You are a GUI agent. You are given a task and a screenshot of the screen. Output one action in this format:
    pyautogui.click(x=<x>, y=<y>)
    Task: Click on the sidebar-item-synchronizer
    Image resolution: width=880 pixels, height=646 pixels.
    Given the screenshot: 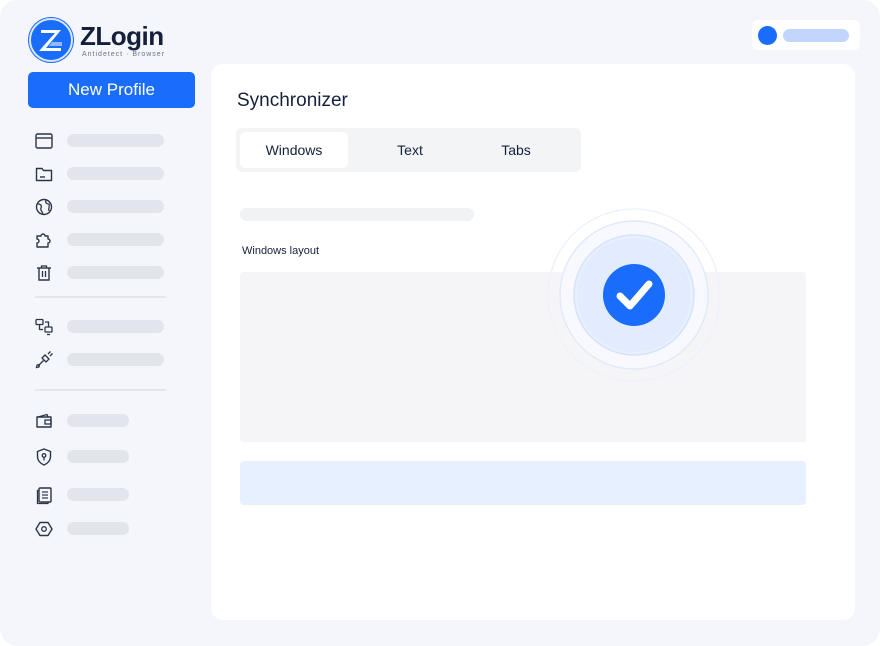 What is the action you would take?
    pyautogui.click(x=104, y=327)
    